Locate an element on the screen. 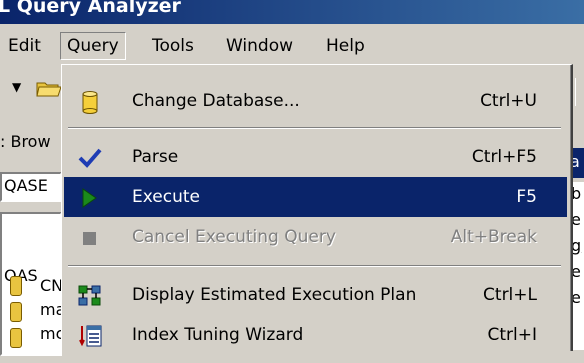 This screenshot has width=584, height=363. index-wizard-icon is located at coordinates (90, 335).